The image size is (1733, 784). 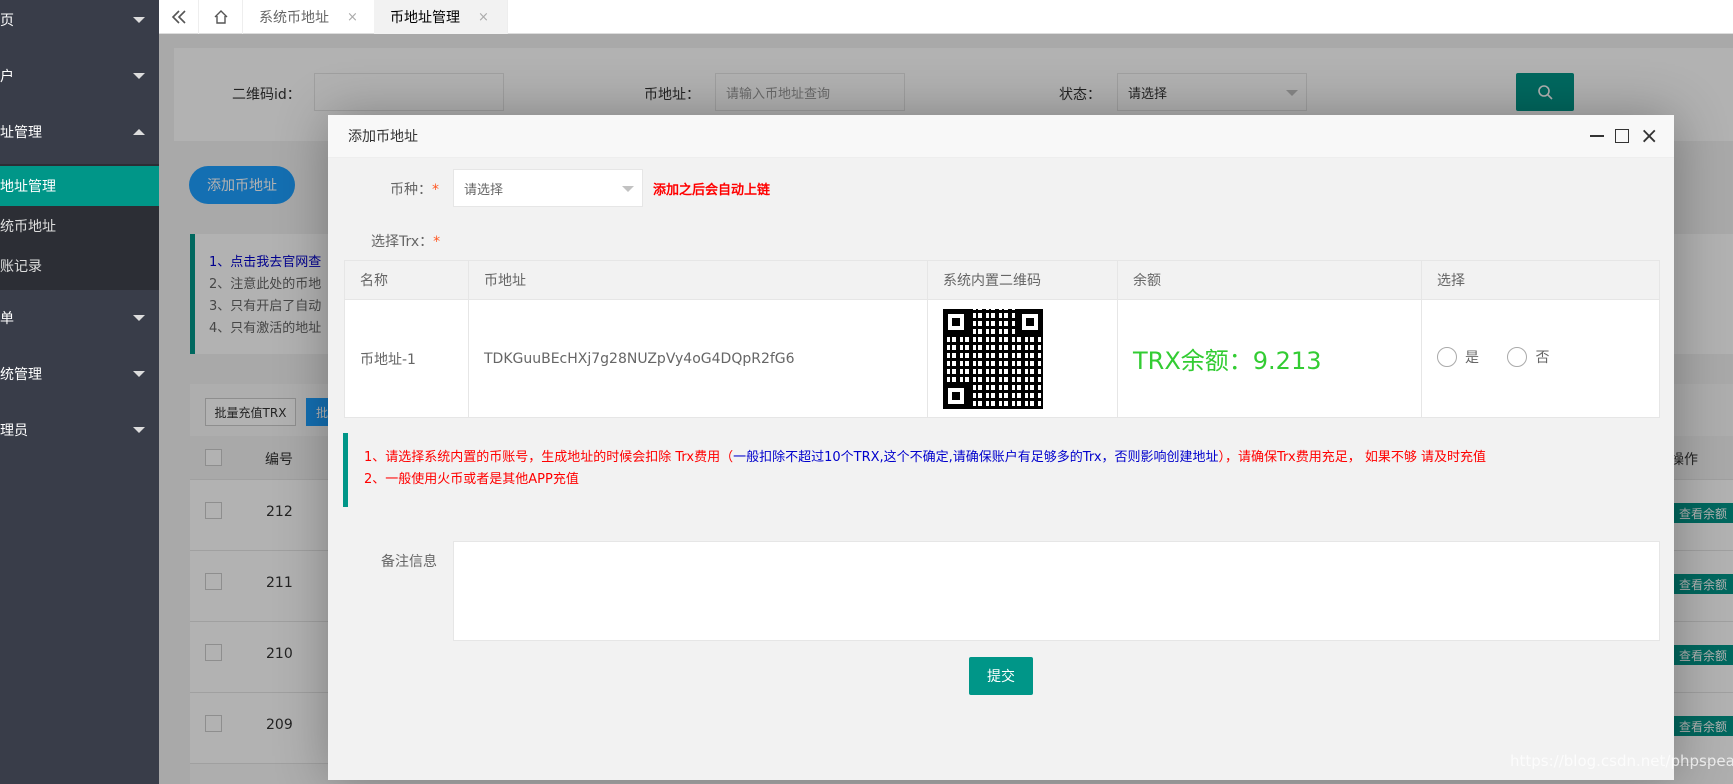 What do you see at coordinates (406, 358) in the screenshot?
I see `account-name: 币地址-1` at bounding box center [406, 358].